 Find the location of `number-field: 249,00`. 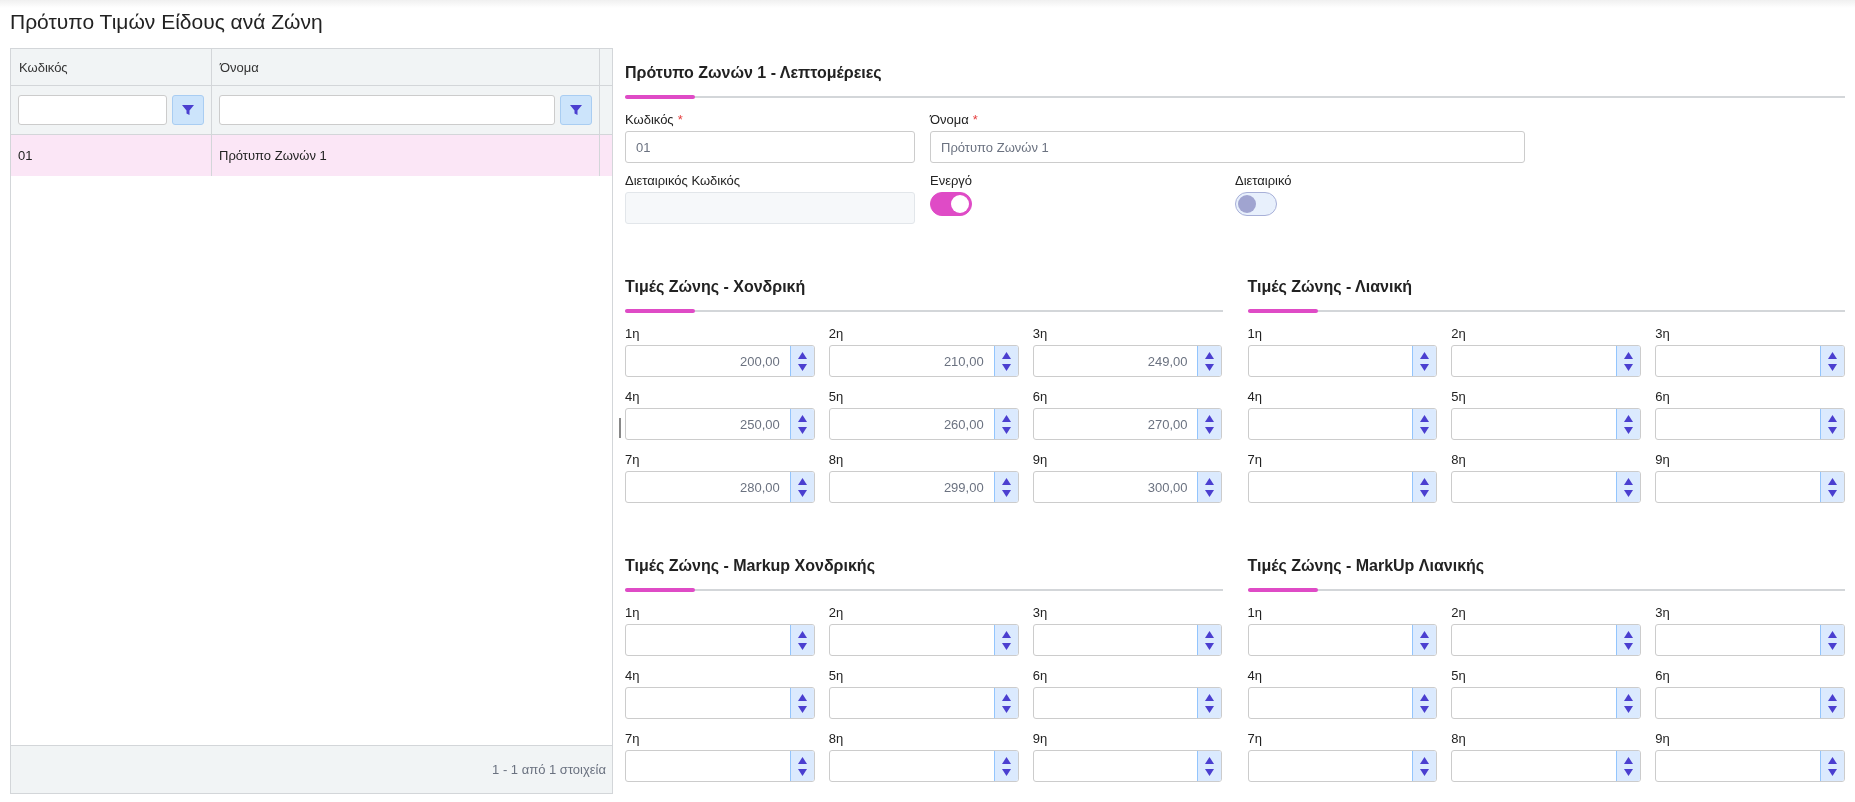

number-field: 249,00 is located at coordinates (1127, 361).